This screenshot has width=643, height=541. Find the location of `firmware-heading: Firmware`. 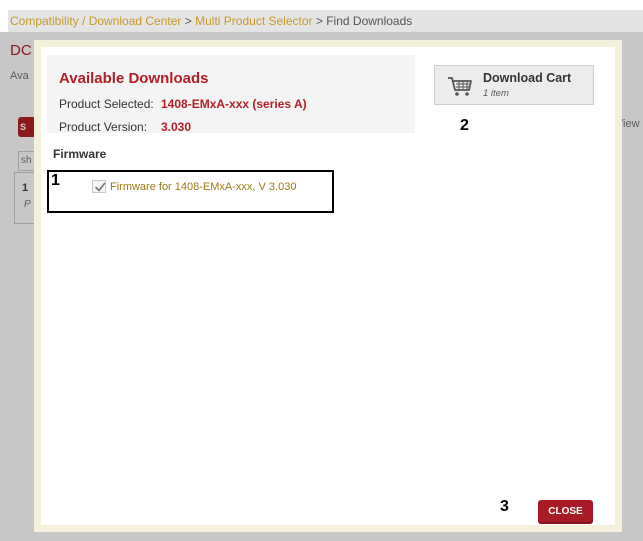

firmware-heading: Firmware is located at coordinates (80, 154).